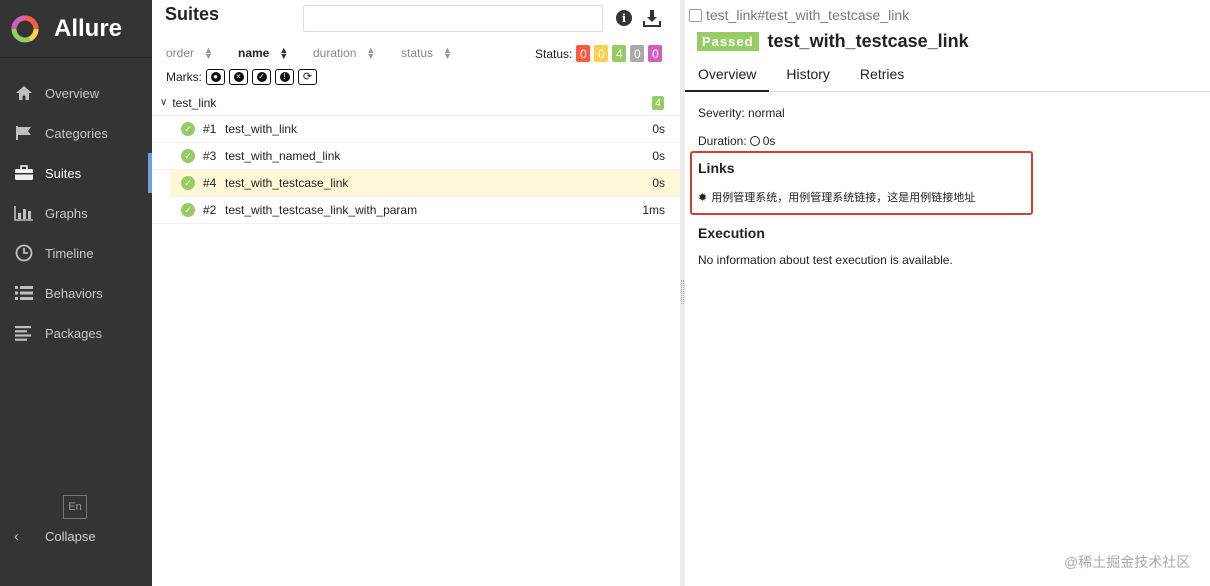 The width and height of the screenshot is (1210, 586). Describe the element at coordinates (287, 183) in the screenshot. I see `row-name: test_with_testcase_link` at that location.